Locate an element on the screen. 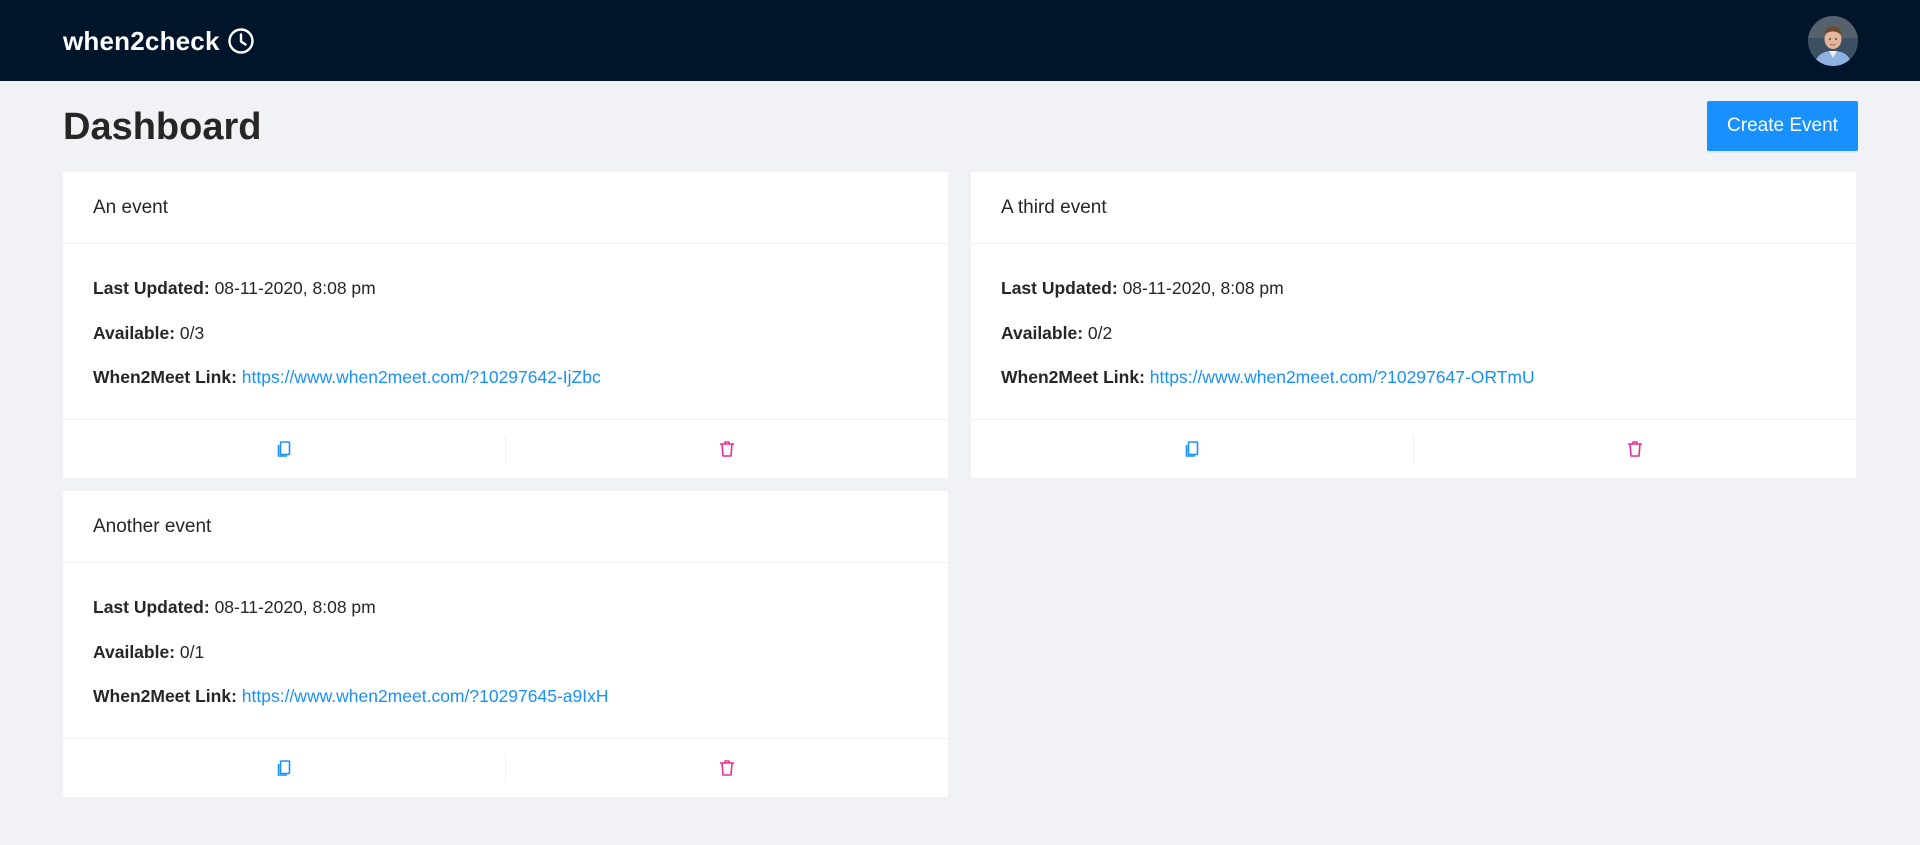 The width and height of the screenshot is (1920, 845). available-value: 0/3 is located at coordinates (192, 332).